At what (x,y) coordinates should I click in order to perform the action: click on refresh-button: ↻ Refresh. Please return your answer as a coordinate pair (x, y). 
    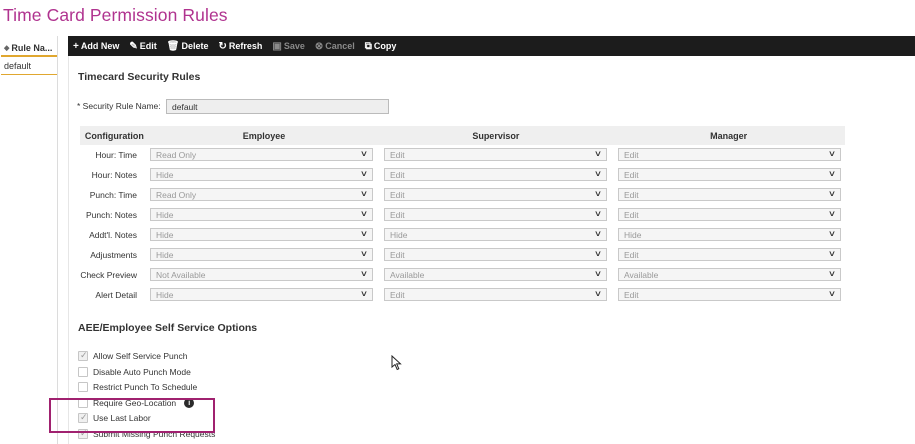
    Looking at the image, I should click on (240, 46).